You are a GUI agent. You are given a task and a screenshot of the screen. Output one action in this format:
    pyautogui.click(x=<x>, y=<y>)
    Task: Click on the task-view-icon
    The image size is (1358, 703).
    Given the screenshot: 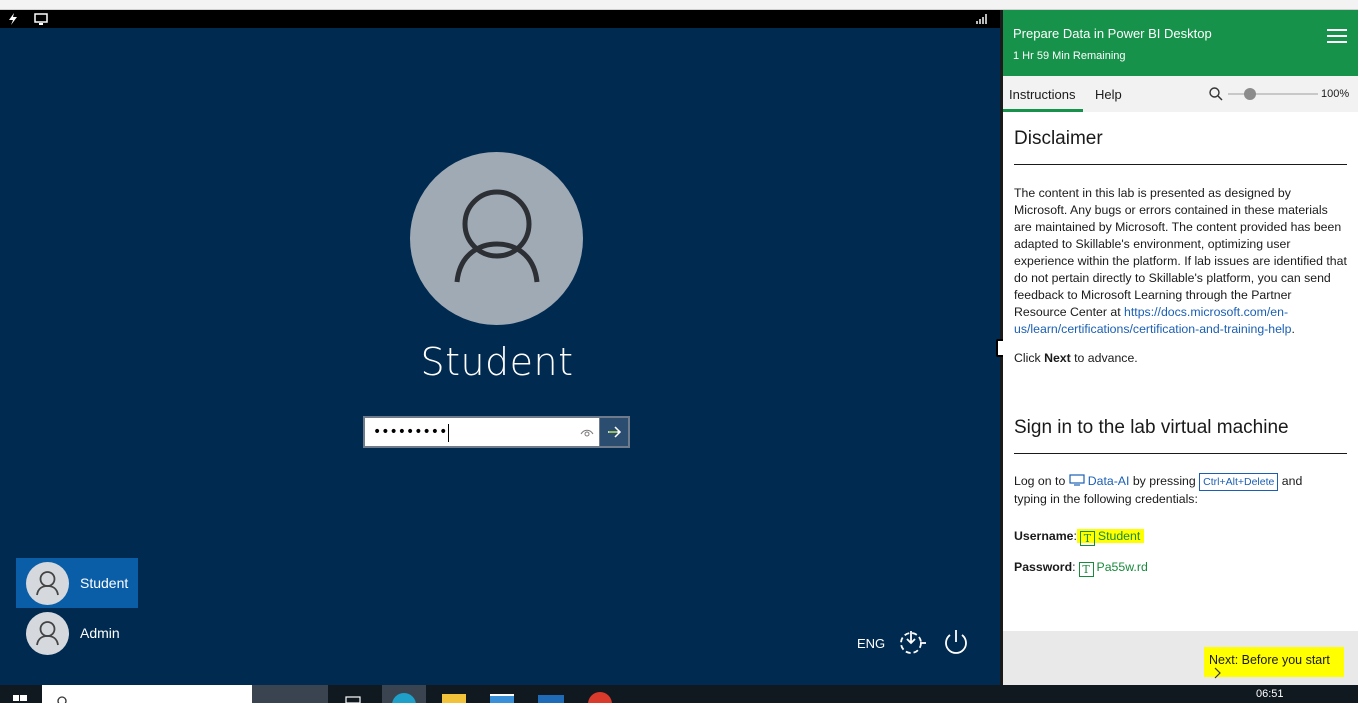 What is the action you would take?
    pyautogui.click(x=353, y=694)
    